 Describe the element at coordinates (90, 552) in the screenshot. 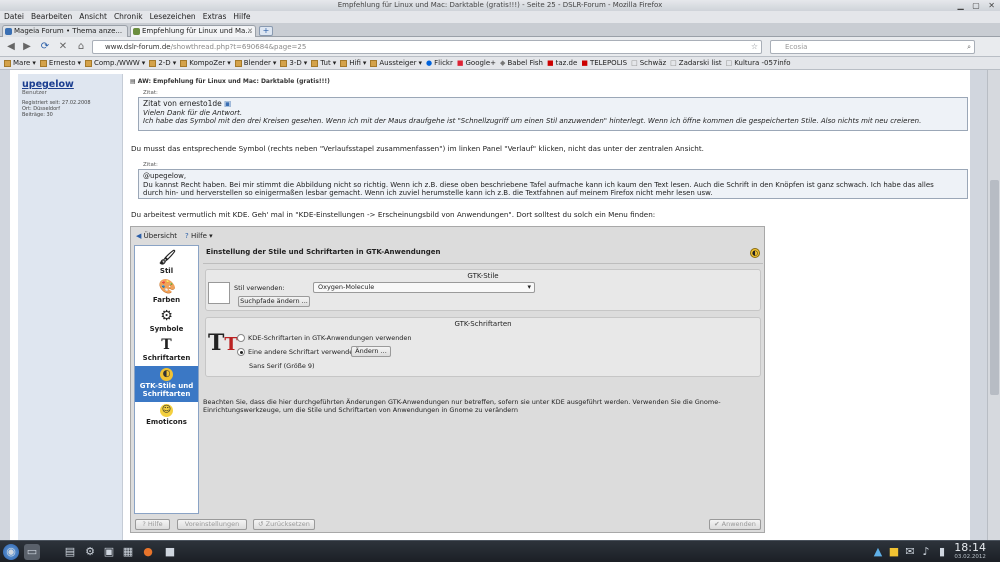

I see `settings-icon: ⚙` at that location.